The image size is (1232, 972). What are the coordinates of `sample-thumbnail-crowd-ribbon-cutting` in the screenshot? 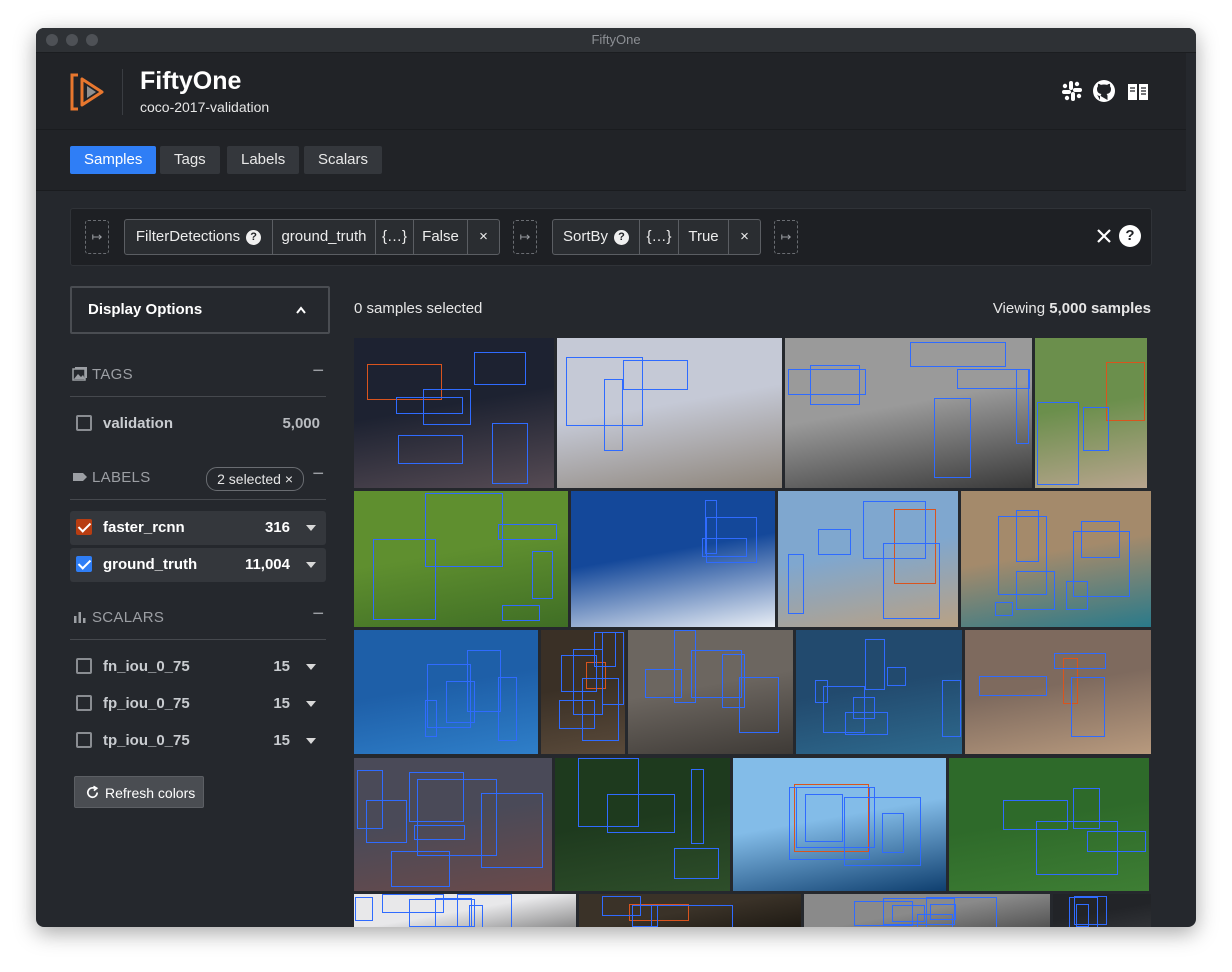 It's located at (454, 413).